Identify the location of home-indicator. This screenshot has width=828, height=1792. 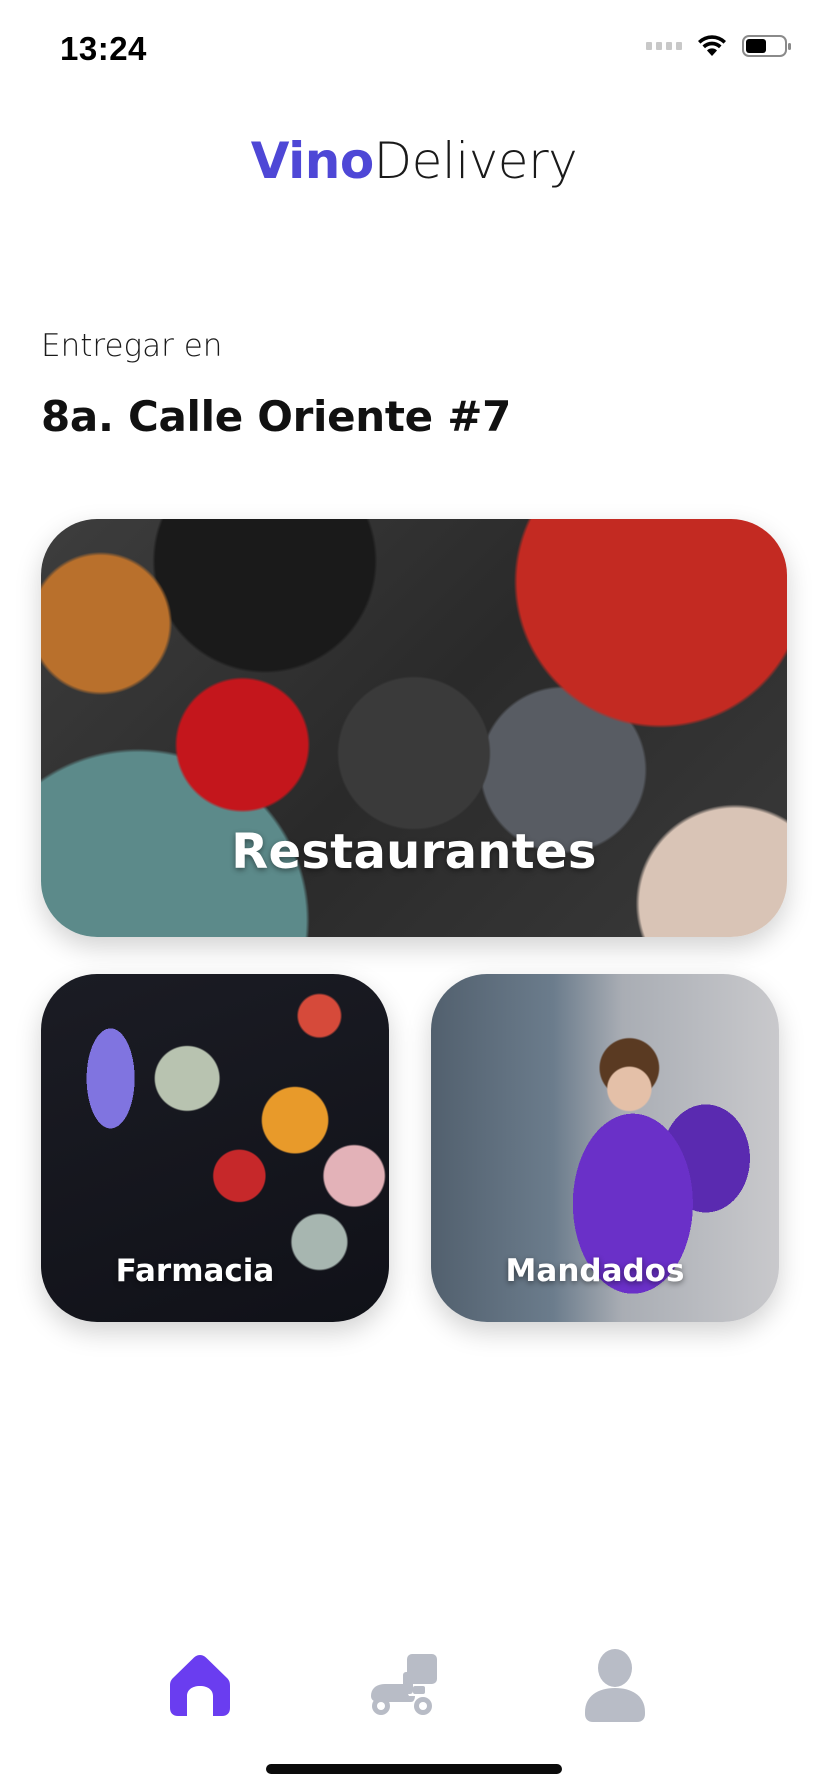
(414, 1769).